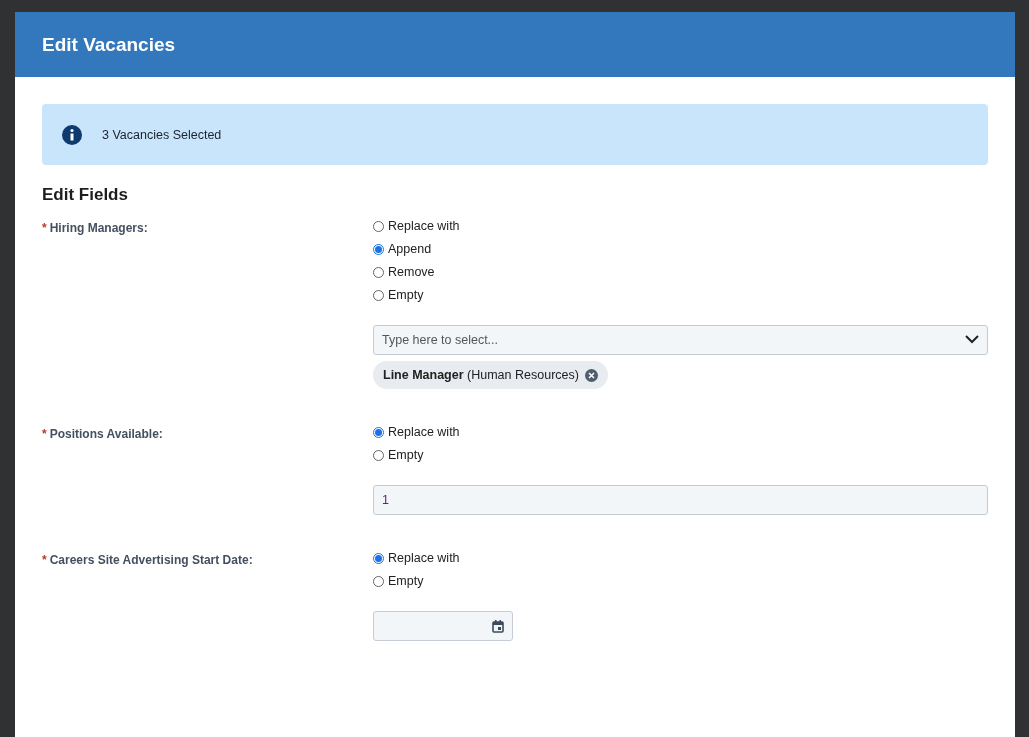 Image resolution: width=1029 pixels, height=737 pixels. What do you see at coordinates (680, 500) in the screenshot?
I see `input-field: 1` at bounding box center [680, 500].